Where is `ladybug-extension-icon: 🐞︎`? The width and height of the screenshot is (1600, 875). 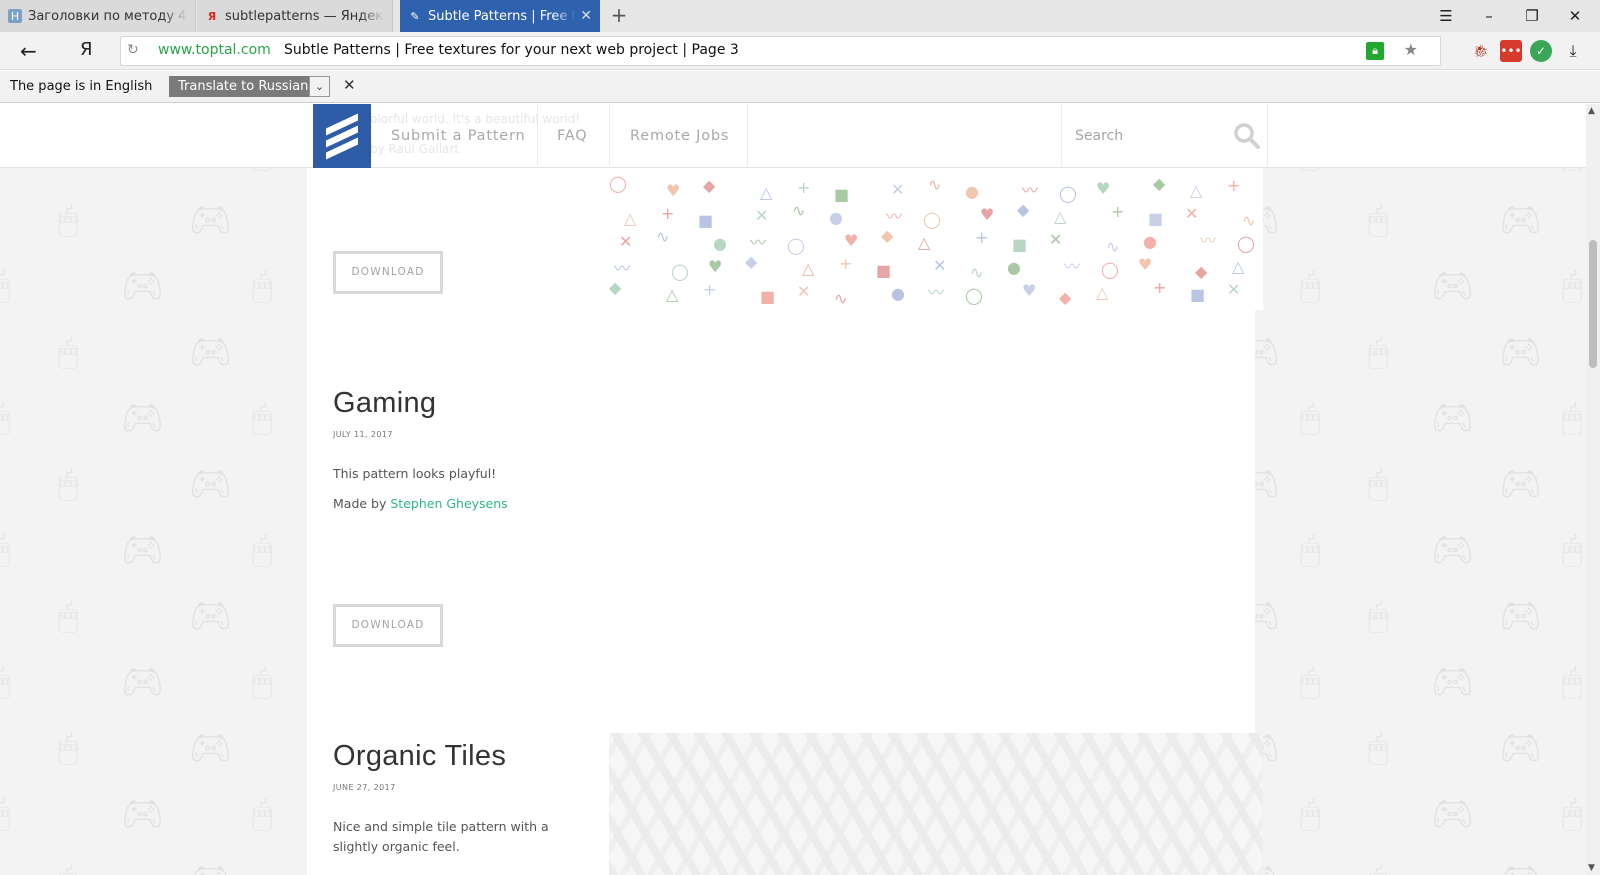
ladybug-extension-icon: 🐞︎ is located at coordinates (1481, 51).